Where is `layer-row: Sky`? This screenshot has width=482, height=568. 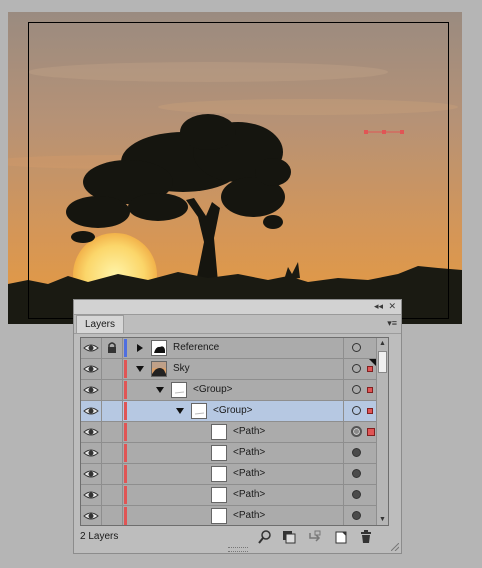 layer-row: Sky is located at coordinates (229, 369).